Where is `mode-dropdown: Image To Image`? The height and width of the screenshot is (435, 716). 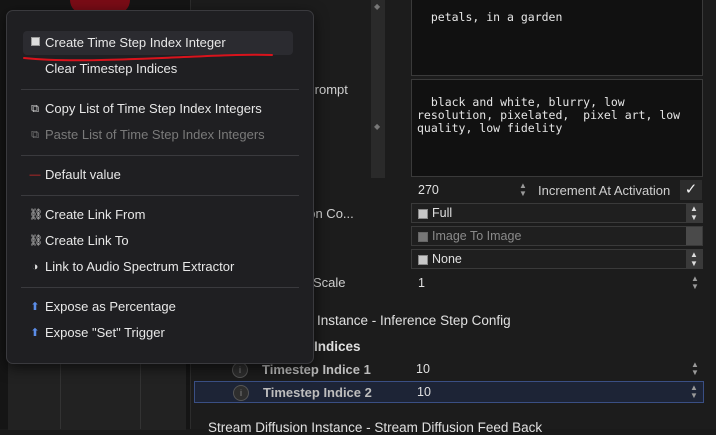 mode-dropdown: Image To Image is located at coordinates (557, 236).